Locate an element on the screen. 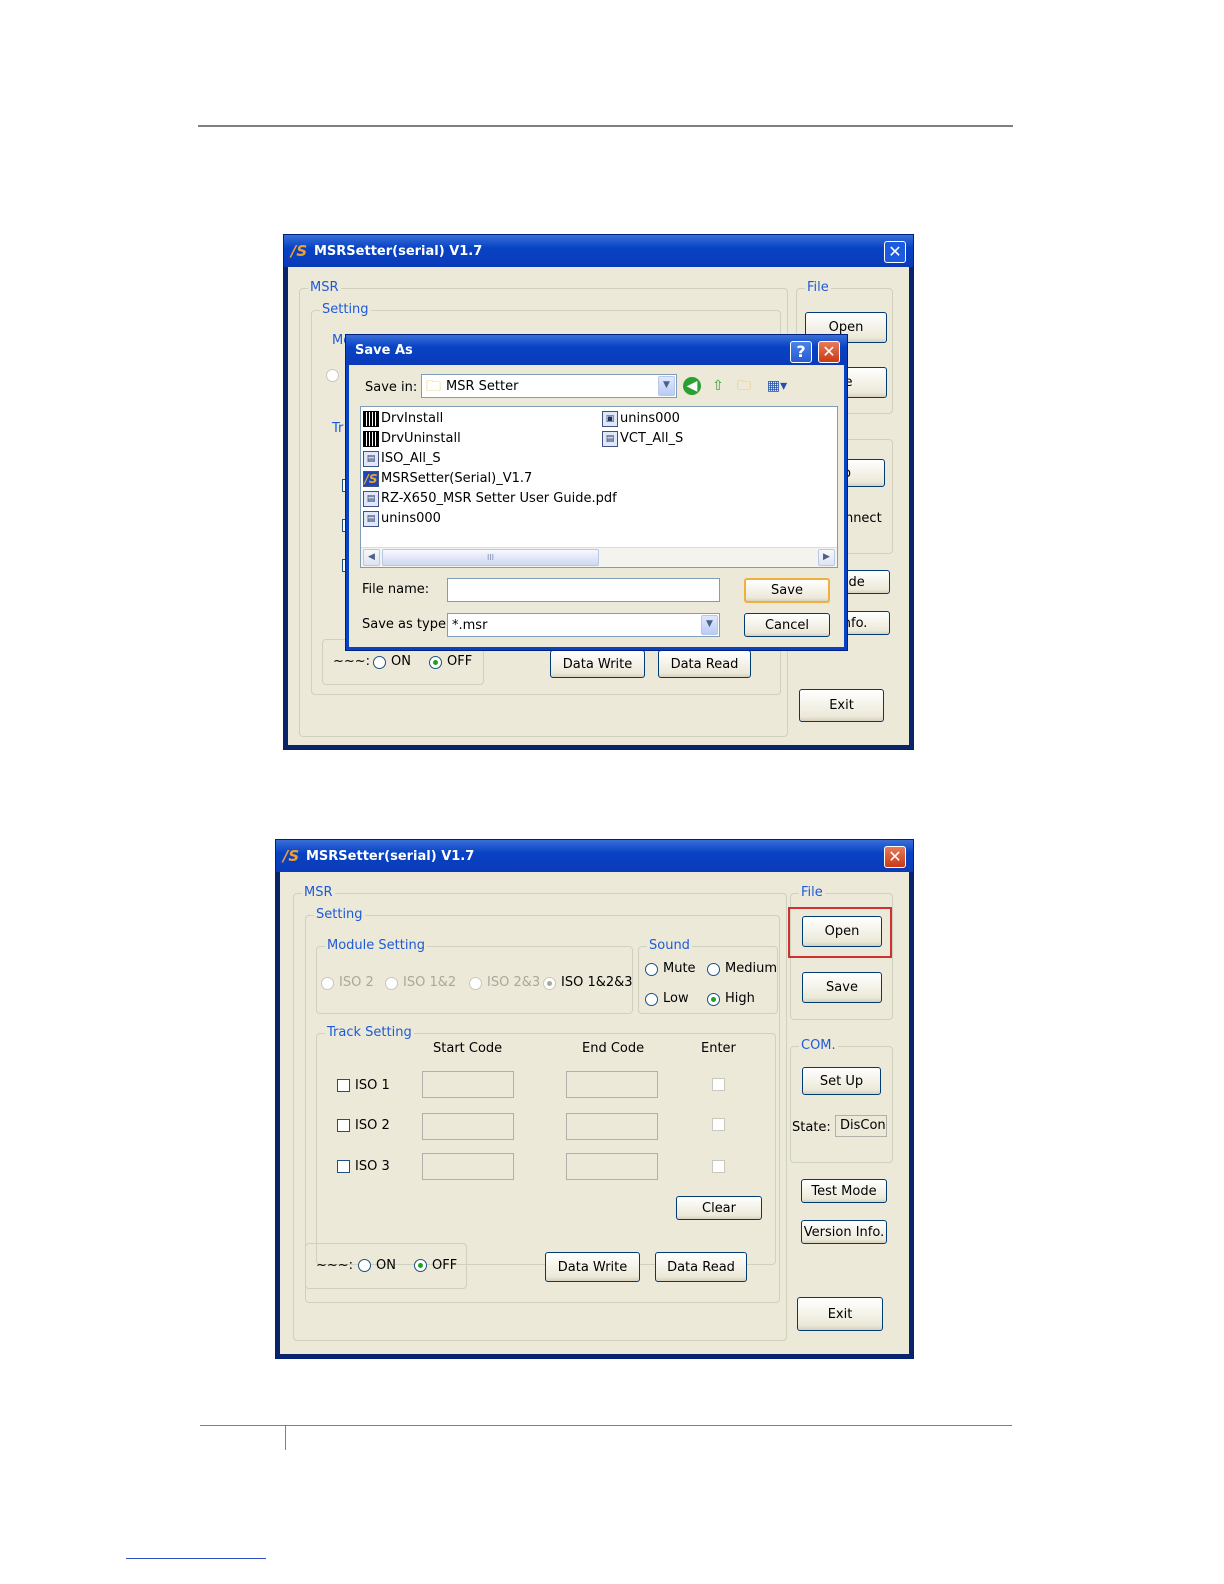 The width and height of the screenshot is (1224, 1584). sound-label: Sound is located at coordinates (669, 946).